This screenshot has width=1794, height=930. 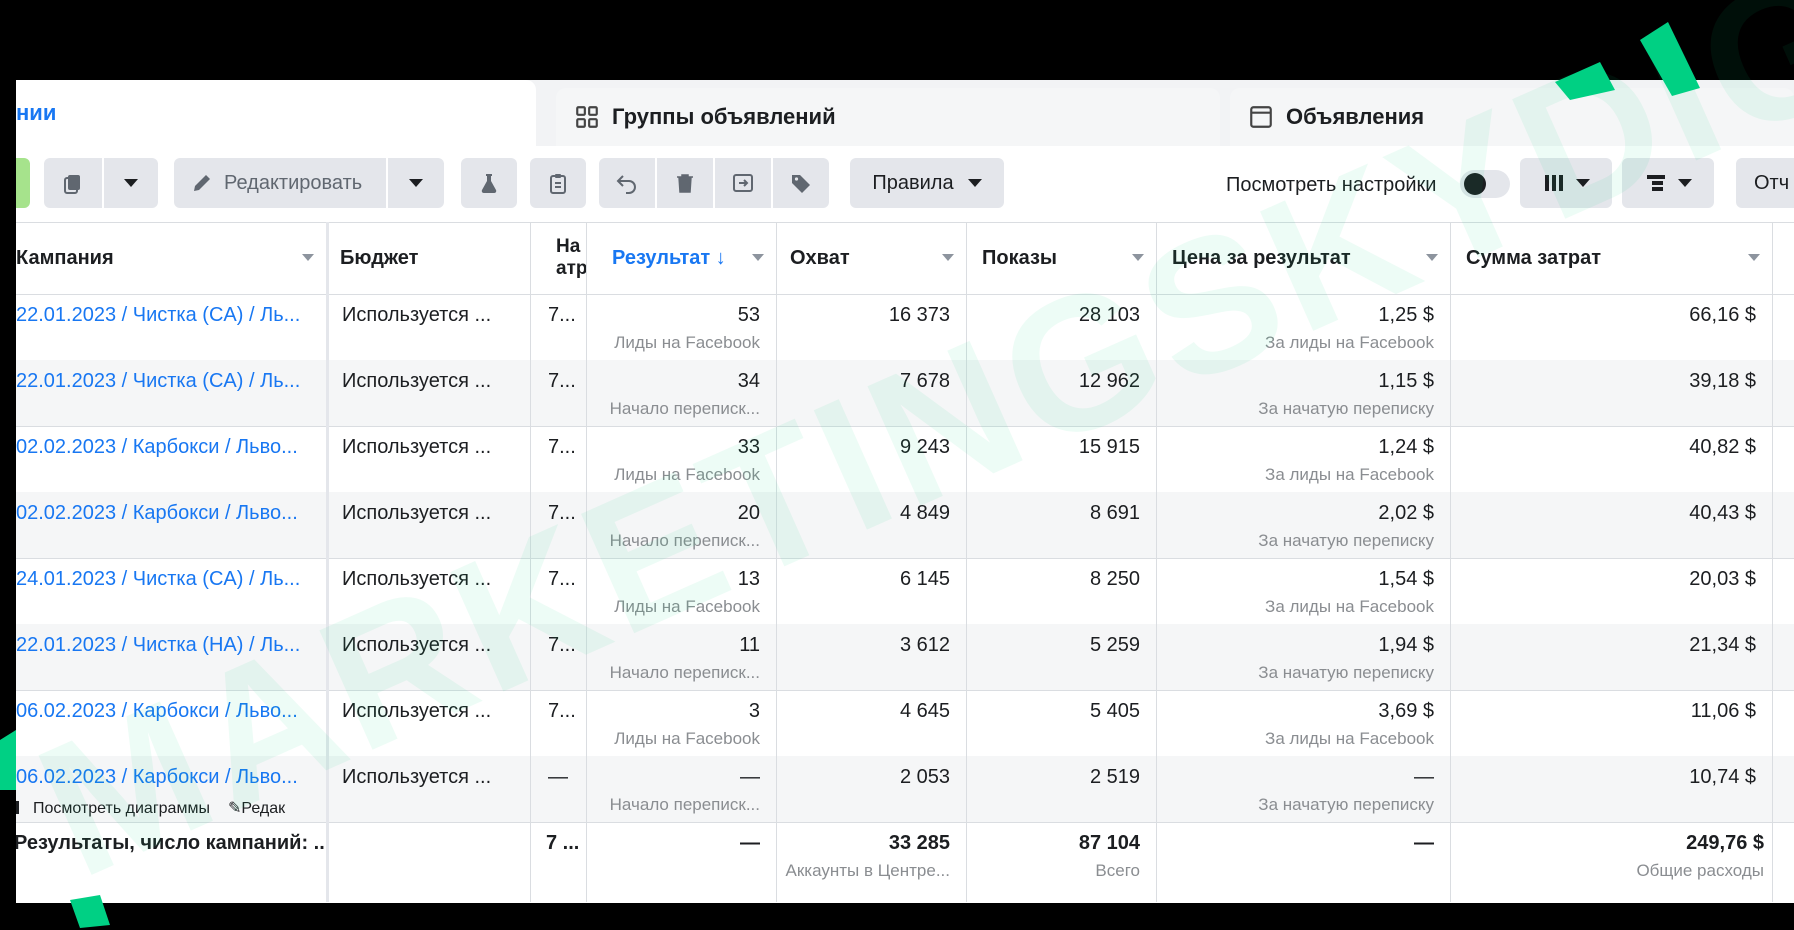 What do you see at coordinates (754, 711) in the screenshot?
I see `result-value: 3` at bounding box center [754, 711].